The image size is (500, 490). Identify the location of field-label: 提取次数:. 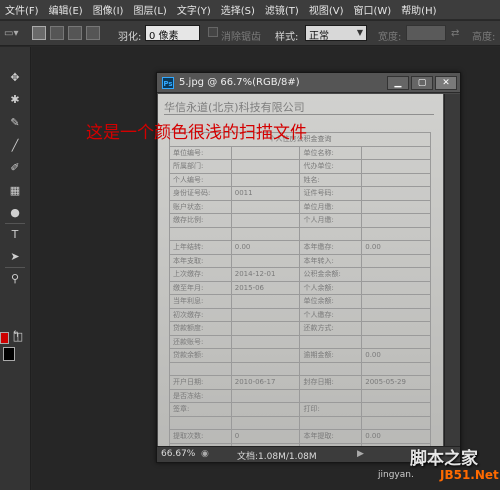
(200, 436).